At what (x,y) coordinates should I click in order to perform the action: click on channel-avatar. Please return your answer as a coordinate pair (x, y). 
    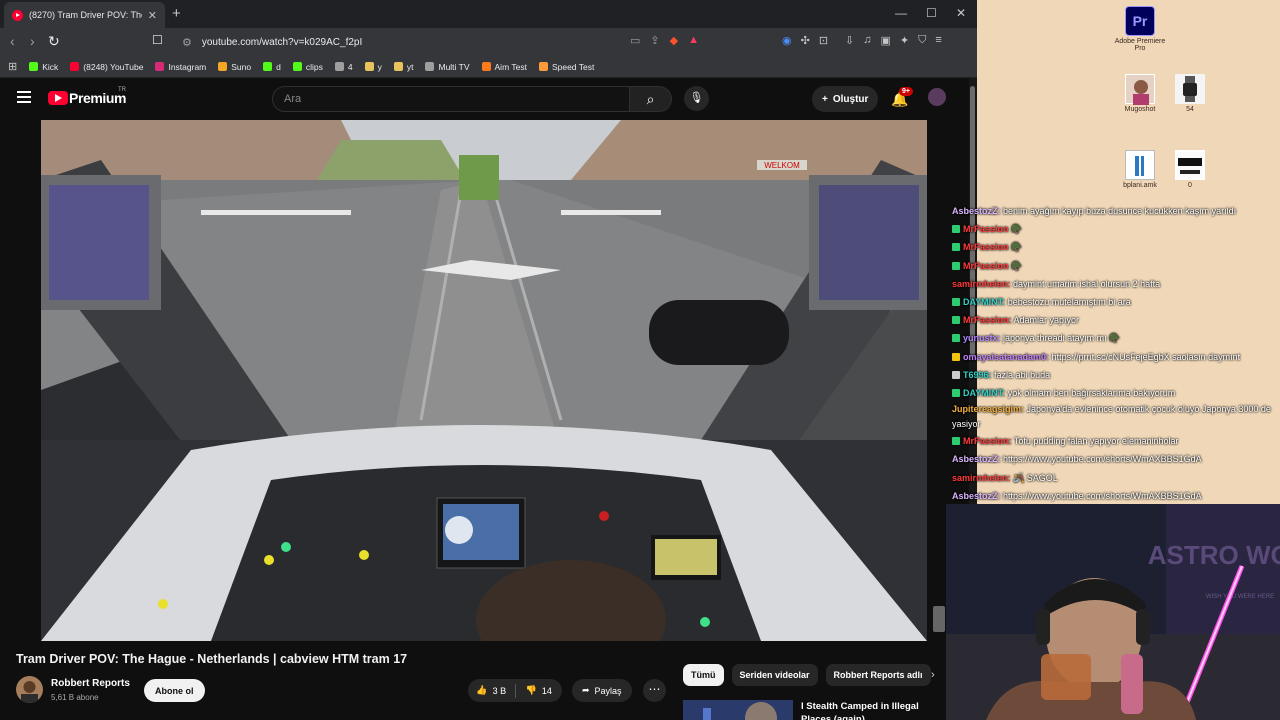
    Looking at the image, I should click on (29, 689).